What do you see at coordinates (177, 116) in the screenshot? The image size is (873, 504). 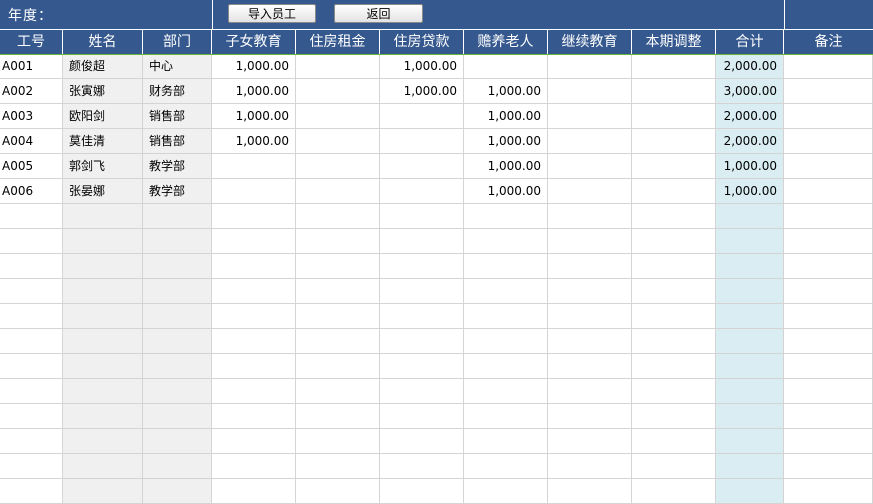 I see `cell-col-department: 销售部` at bounding box center [177, 116].